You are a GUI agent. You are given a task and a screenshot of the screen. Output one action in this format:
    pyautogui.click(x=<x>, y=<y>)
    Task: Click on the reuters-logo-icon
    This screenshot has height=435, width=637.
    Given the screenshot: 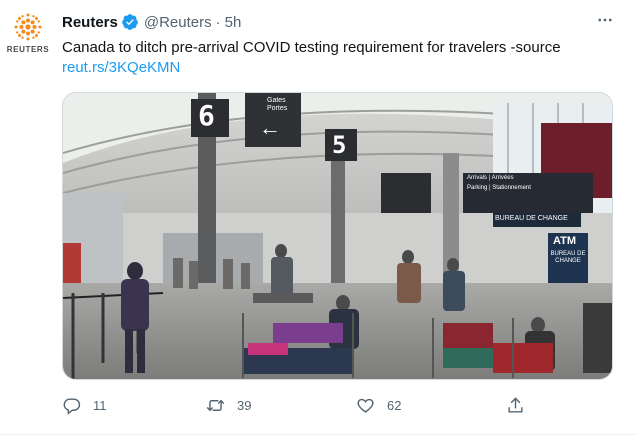 What is the action you would take?
    pyautogui.click(x=28, y=27)
    